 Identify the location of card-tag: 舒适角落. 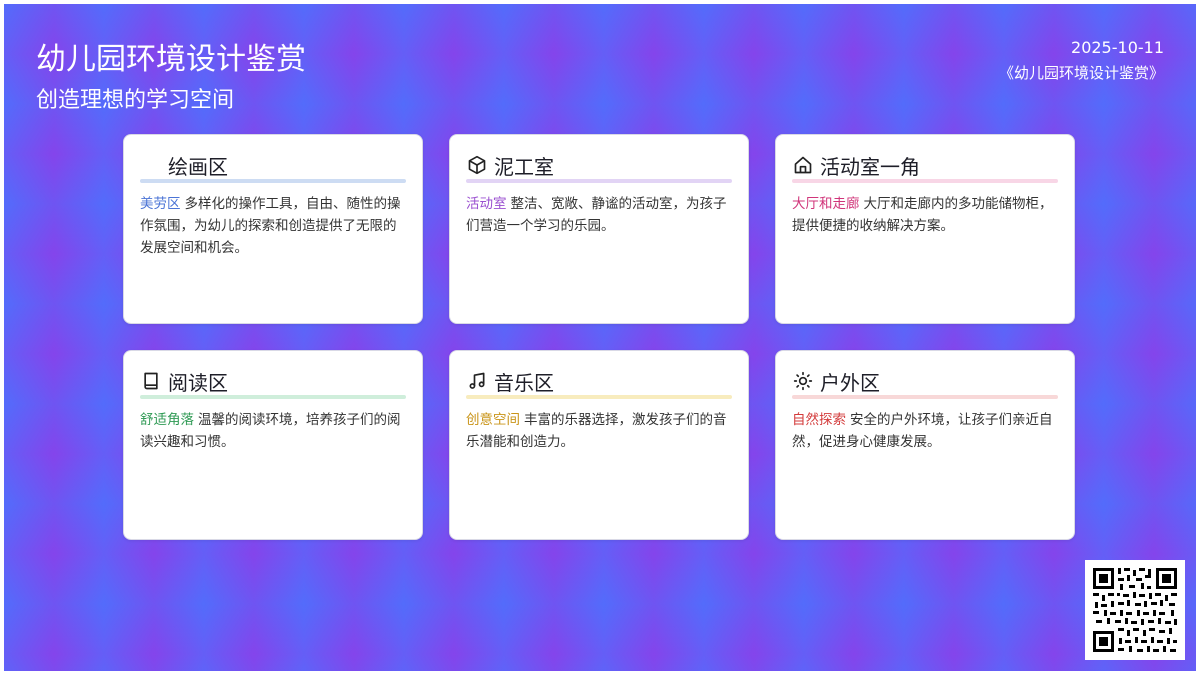
(167, 420).